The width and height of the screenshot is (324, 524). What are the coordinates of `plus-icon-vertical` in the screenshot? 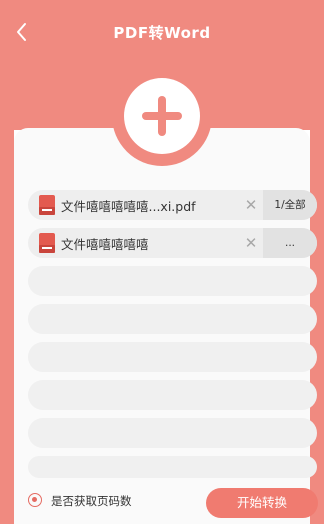 It's located at (162, 116).